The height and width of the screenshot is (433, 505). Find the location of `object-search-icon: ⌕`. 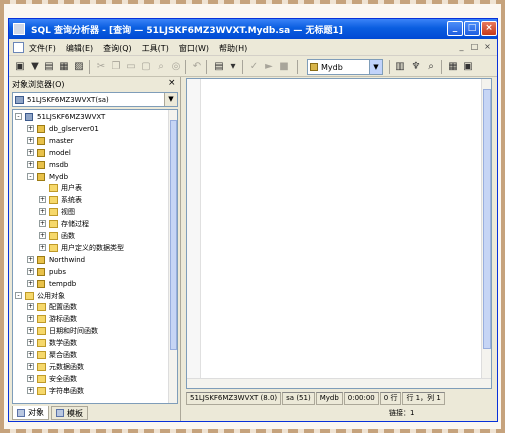

object-search-icon: ⌕ is located at coordinates (431, 67).